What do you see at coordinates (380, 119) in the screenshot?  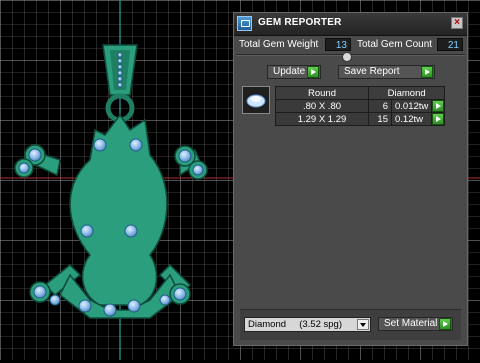 I see `gem-qty: 15` at bounding box center [380, 119].